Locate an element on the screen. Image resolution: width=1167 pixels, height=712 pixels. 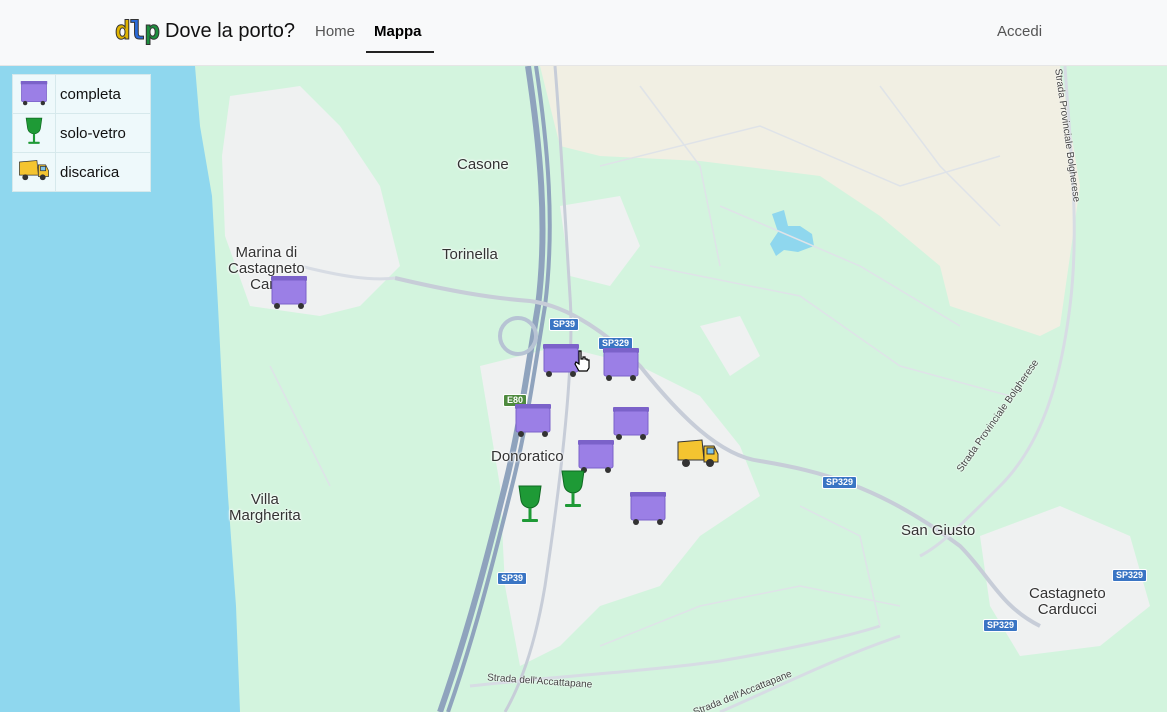
map-legend: completa solo-vetro discarica is located at coordinates (81, 133).